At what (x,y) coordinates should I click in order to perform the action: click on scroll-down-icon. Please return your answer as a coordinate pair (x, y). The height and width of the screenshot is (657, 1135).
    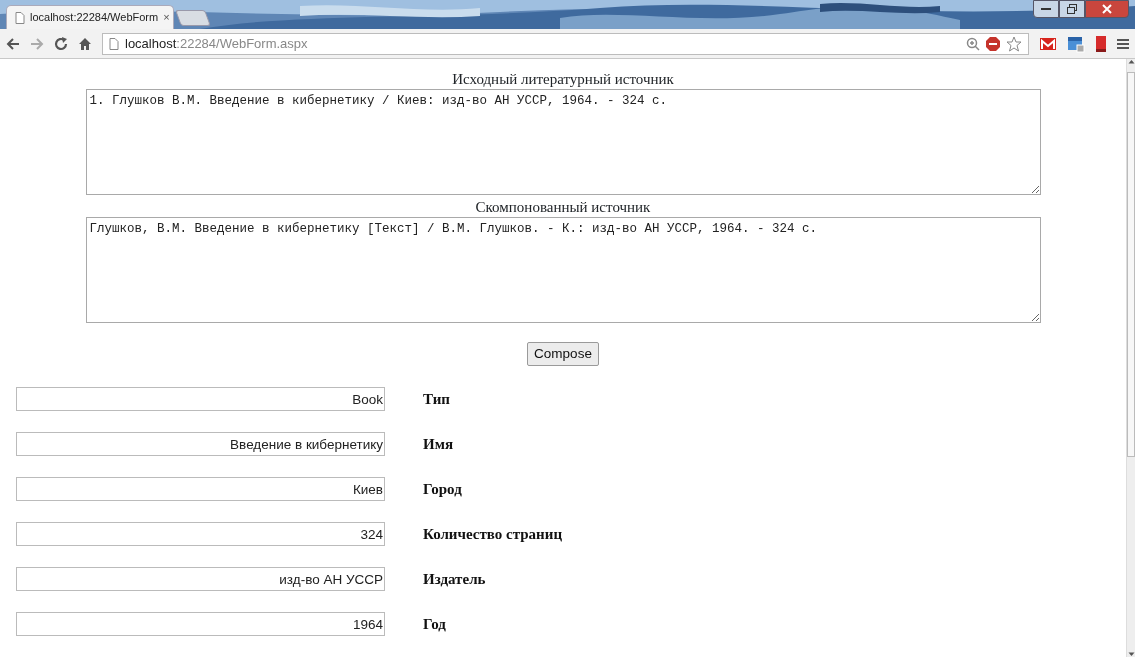
    Looking at the image, I should click on (1131, 654).